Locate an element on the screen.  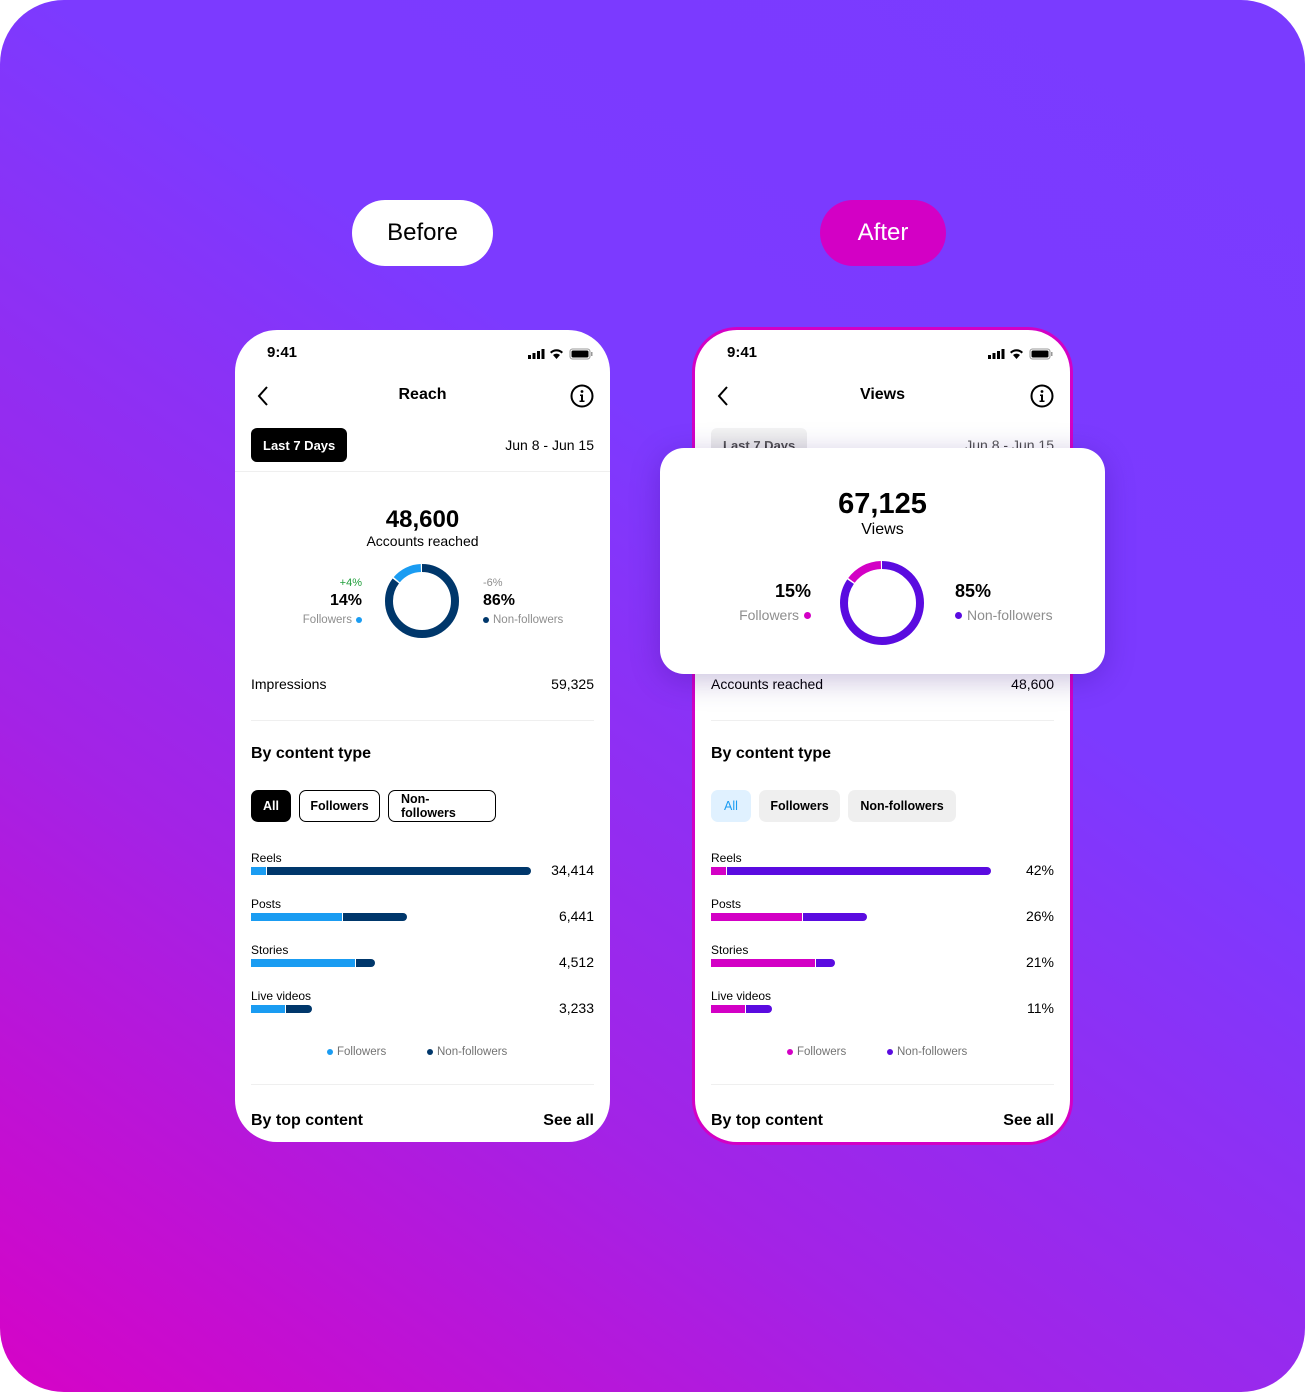
page-title: Views is located at coordinates (882, 394).